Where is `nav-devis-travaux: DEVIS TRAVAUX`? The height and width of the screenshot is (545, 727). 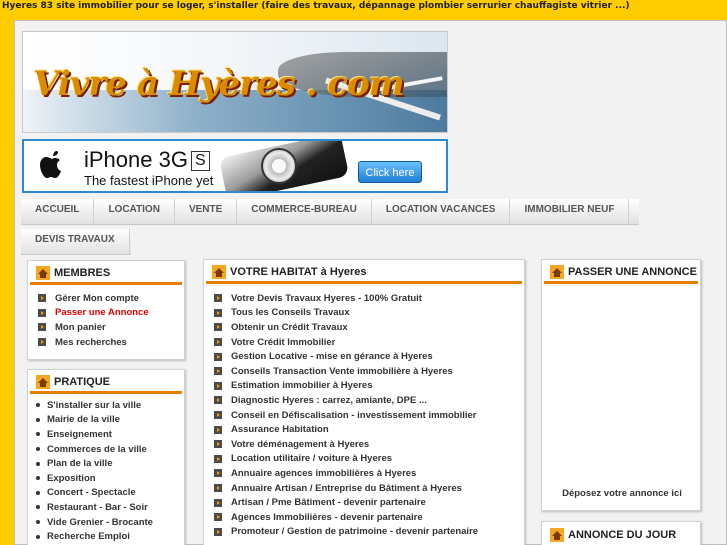 nav-devis-travaux: DEVIS TRAVAUX is located at coordinates (75, 241).